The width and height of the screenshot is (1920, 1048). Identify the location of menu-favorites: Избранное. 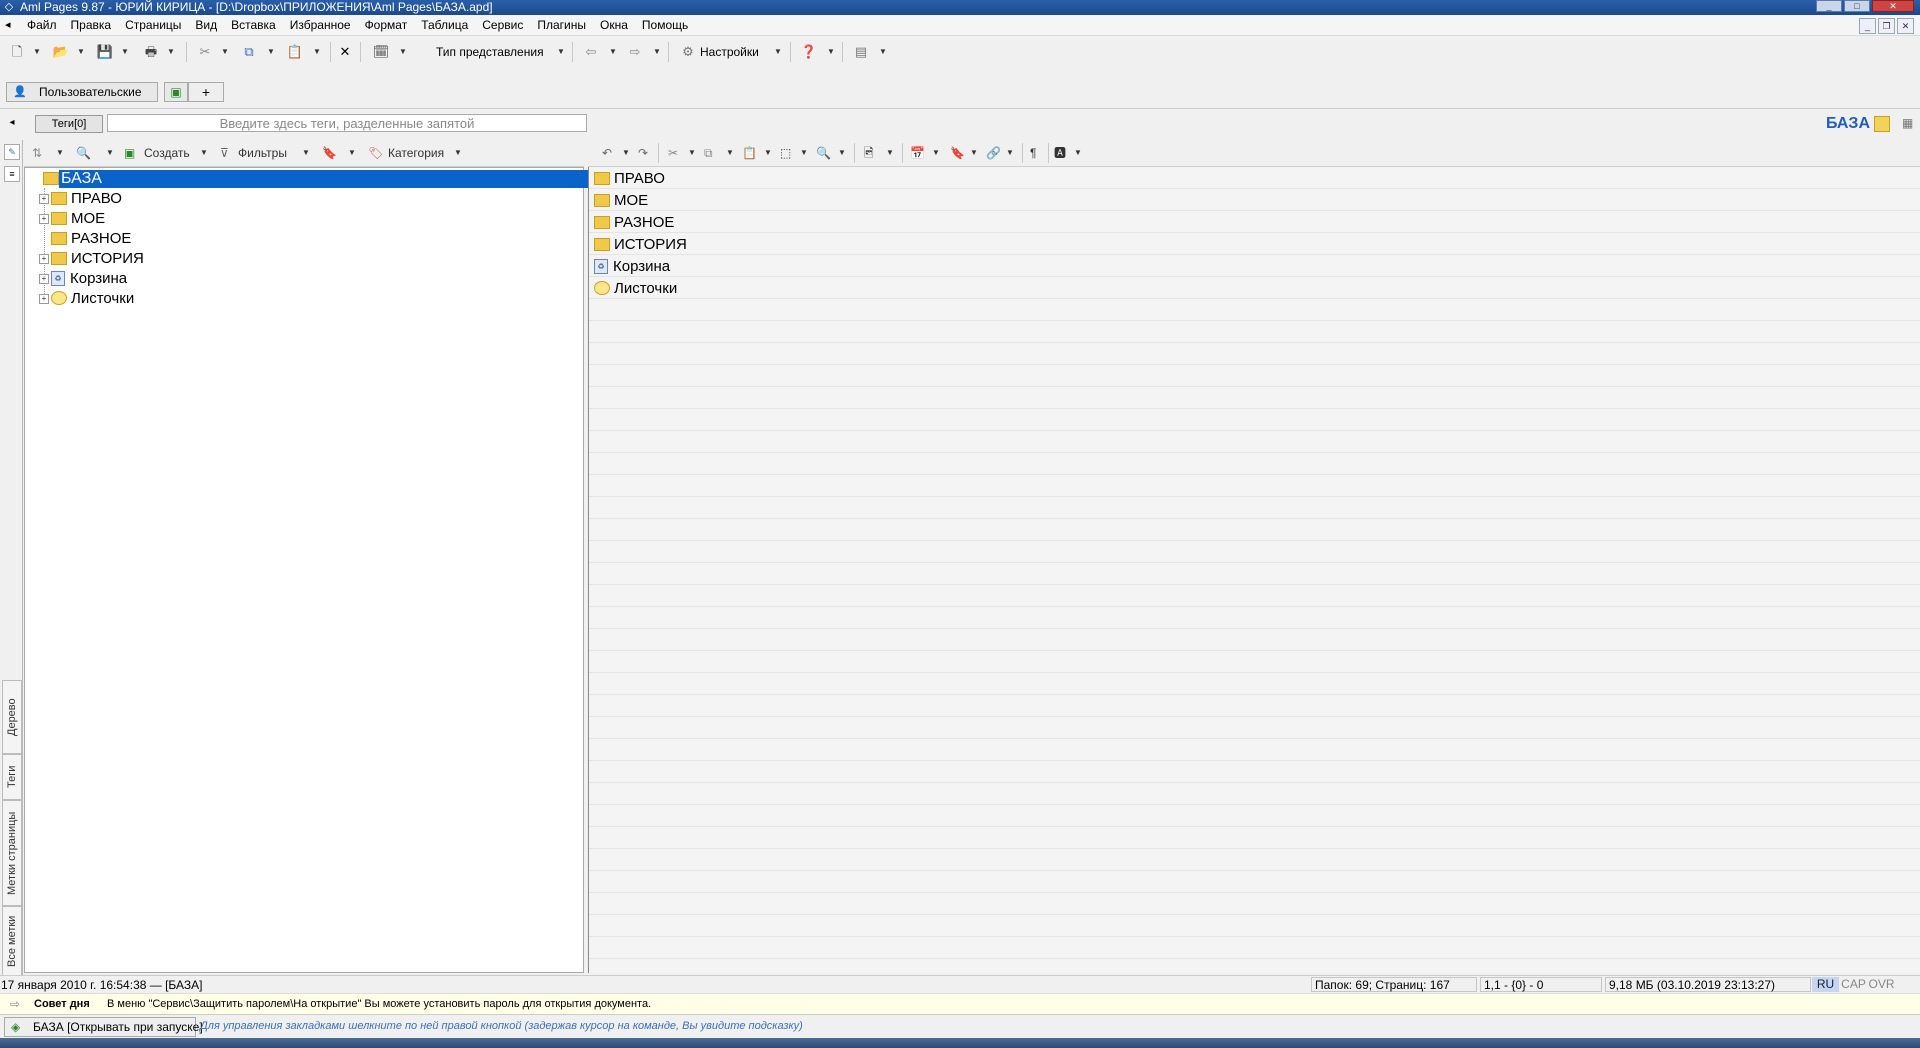
(320, 25).